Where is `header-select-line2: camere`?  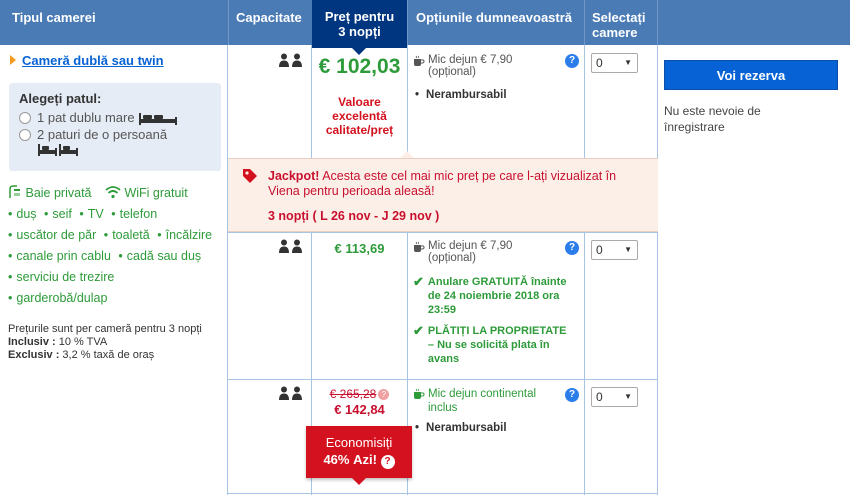 header-select-line2: camere is located at coordinates (615, 32).